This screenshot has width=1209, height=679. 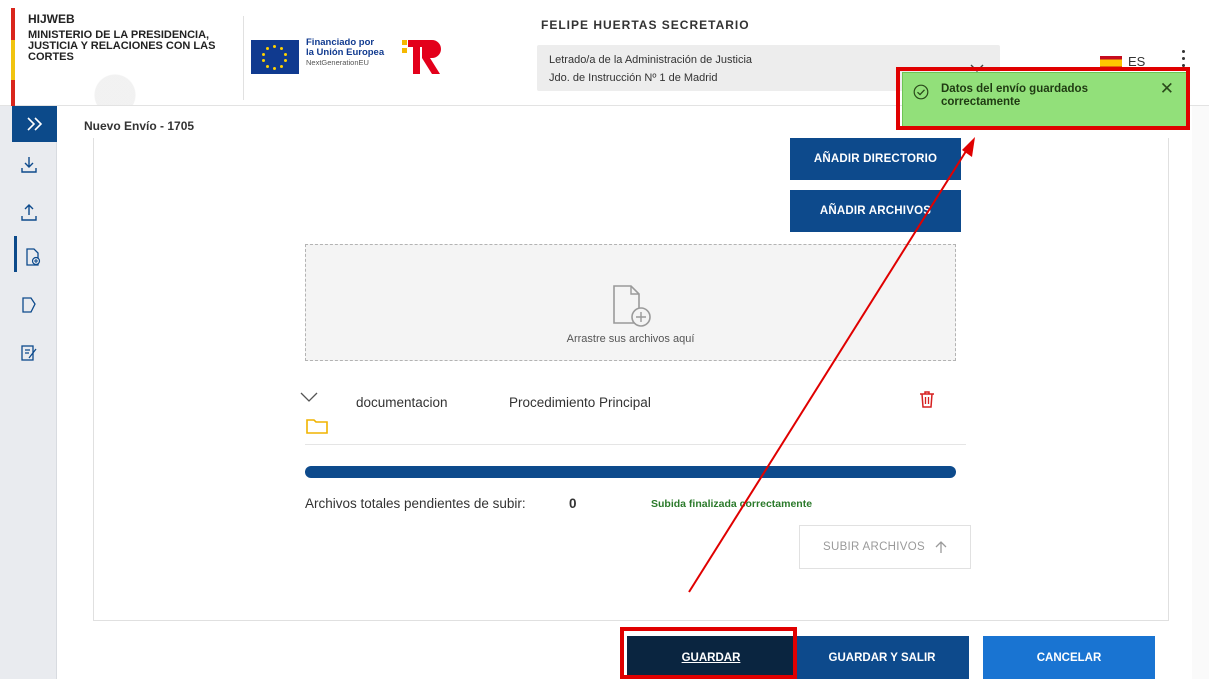 What do you see at coordinates (927, 399) in the screenshot?
I see `trash-icon` at bounding box center [927, 399].